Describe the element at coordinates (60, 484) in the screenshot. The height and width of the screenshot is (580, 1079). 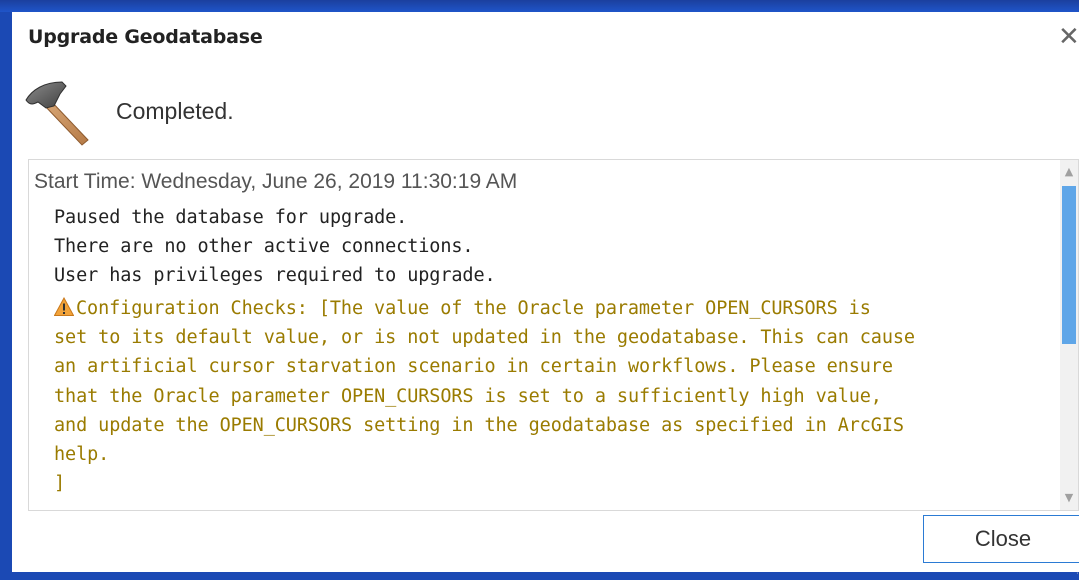
I see `warning-line: ]` at that location.